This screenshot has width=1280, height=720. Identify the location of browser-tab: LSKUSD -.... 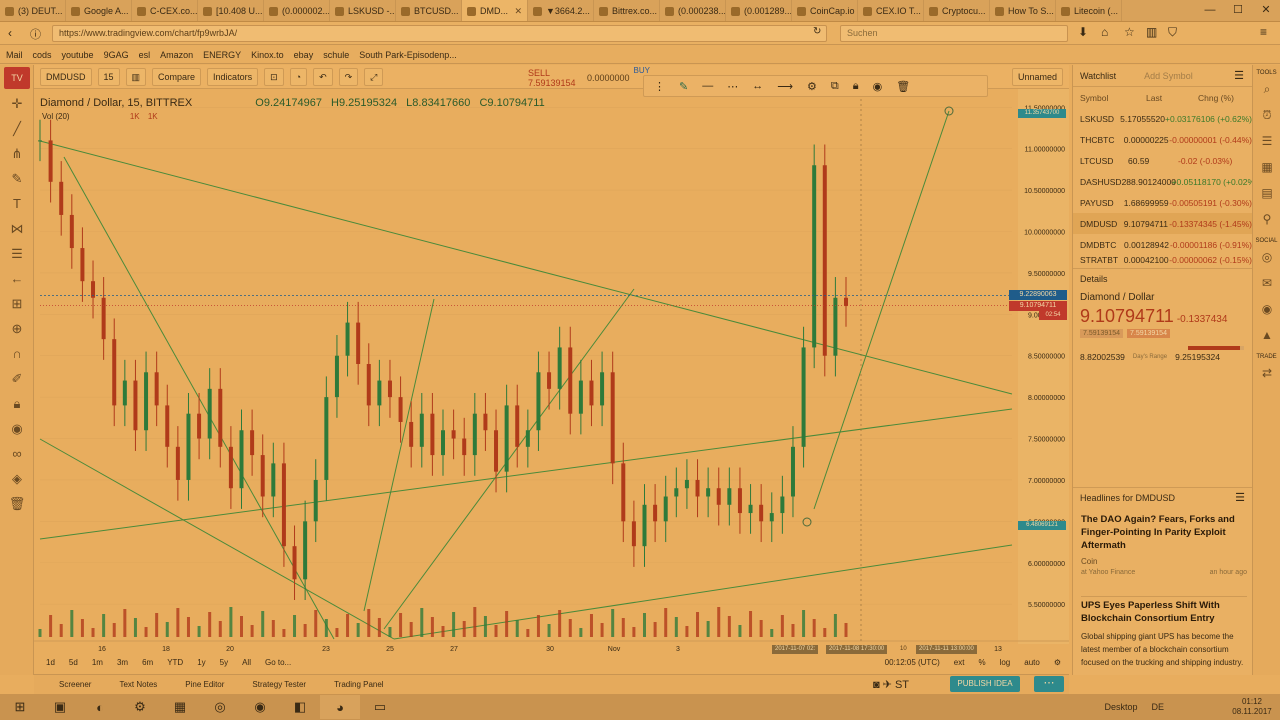
(363, 10).